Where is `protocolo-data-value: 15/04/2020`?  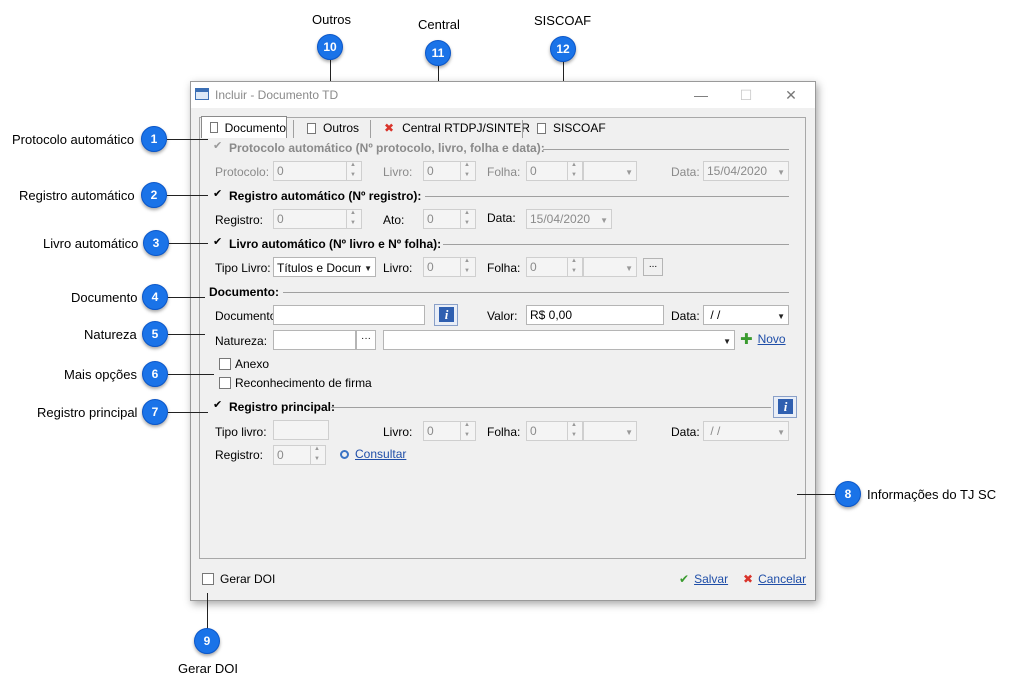
protocolo-data-value: 15/04/2020 is located at coordinates (737, 171).